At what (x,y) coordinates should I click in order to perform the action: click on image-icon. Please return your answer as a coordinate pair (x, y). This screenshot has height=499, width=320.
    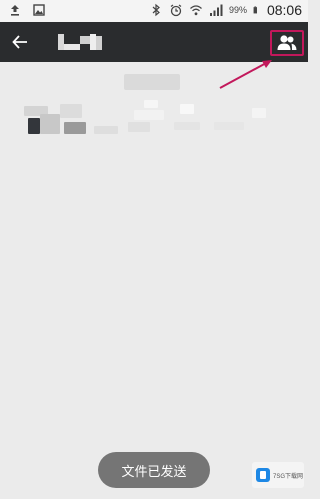
    Looking at the image, I should click on (39, 10).